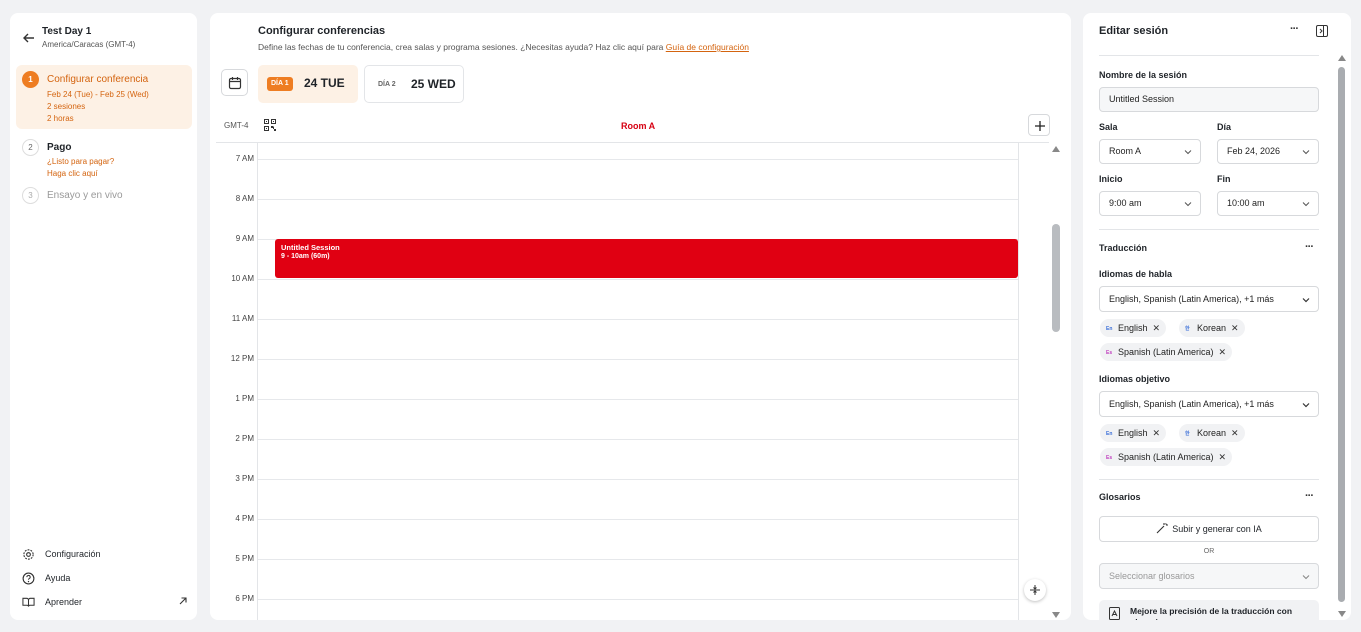  Describe the element at coordinates (1217, 529) in the screenshot. I see `upload-button-label: Subir y generar con IA` at that location.